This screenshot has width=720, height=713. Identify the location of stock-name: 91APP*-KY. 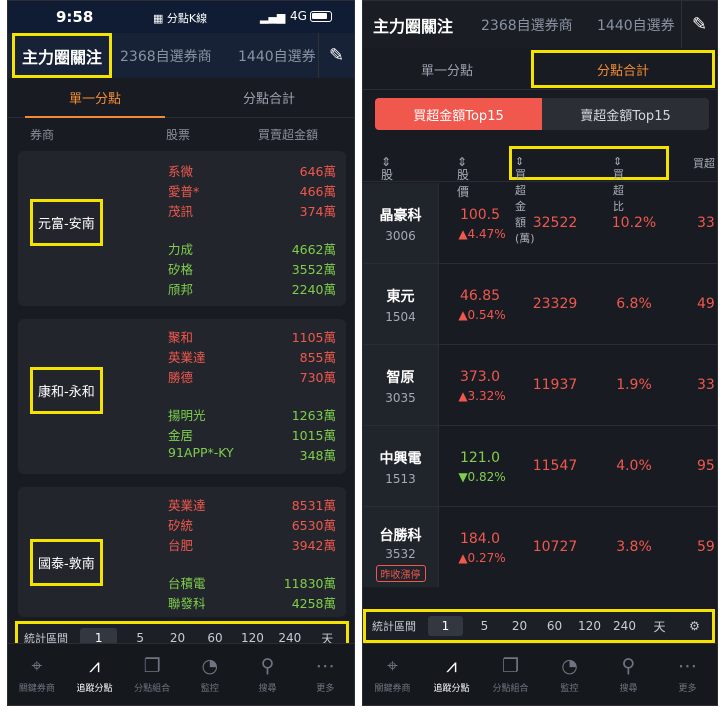
(201, 452).